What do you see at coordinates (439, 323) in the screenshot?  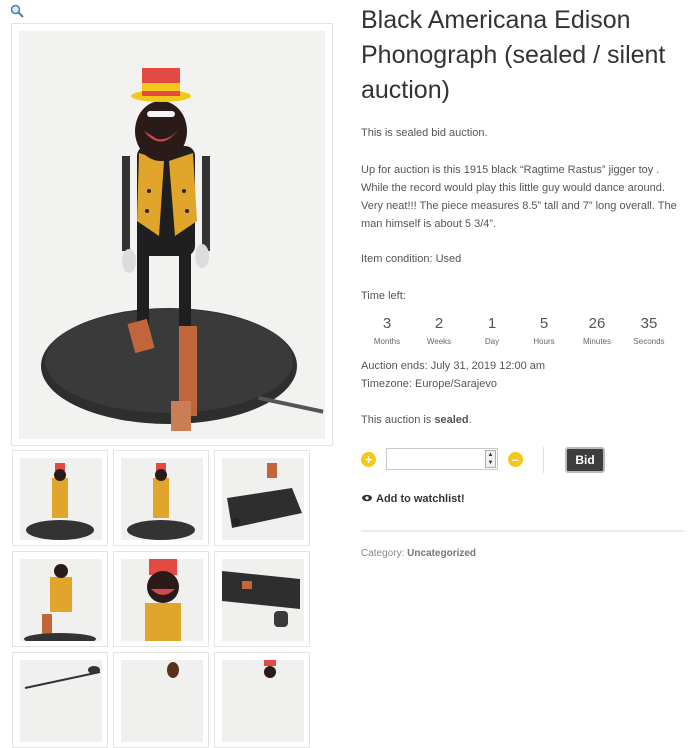 I see `countdown-value: 2` at bounding box center [439, 323].